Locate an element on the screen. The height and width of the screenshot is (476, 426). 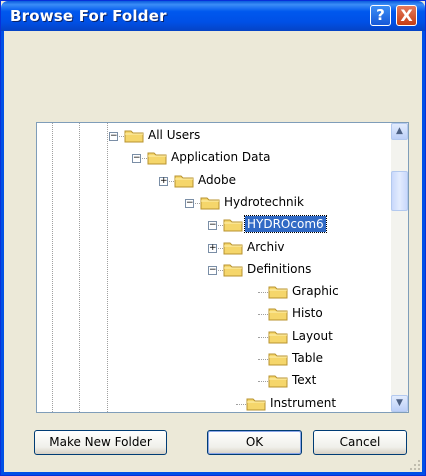
help-icon: ? is located at coordinates (380, 15).